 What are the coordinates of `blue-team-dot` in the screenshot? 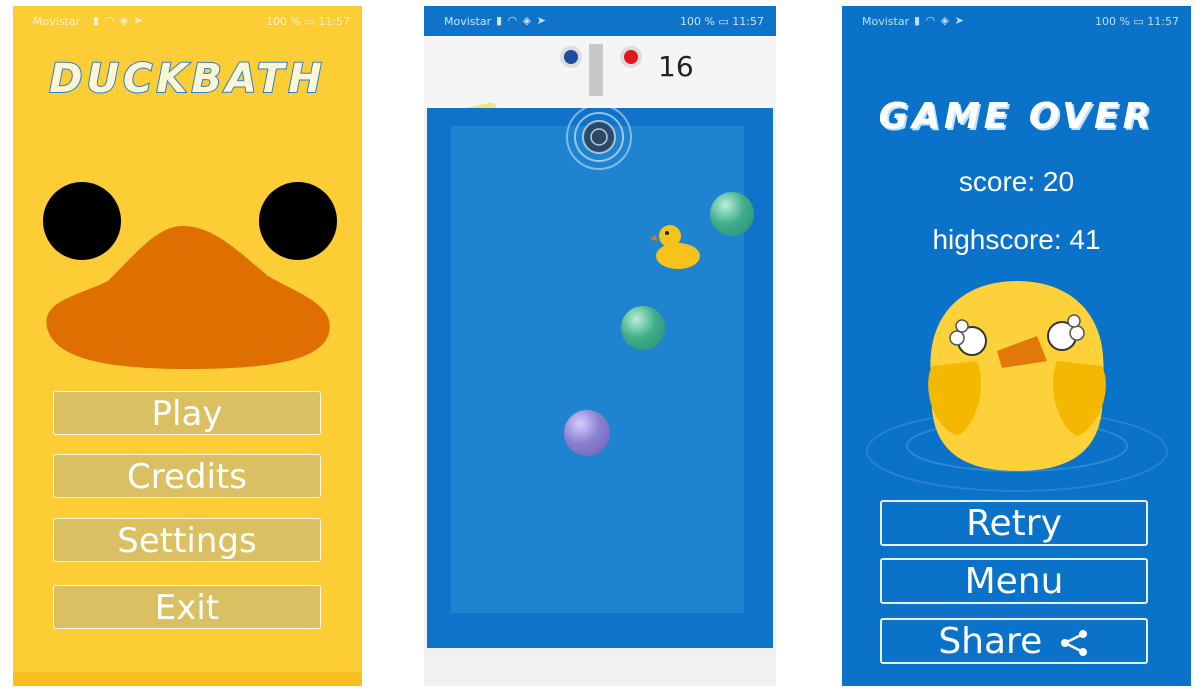 It's located at (571, 57).